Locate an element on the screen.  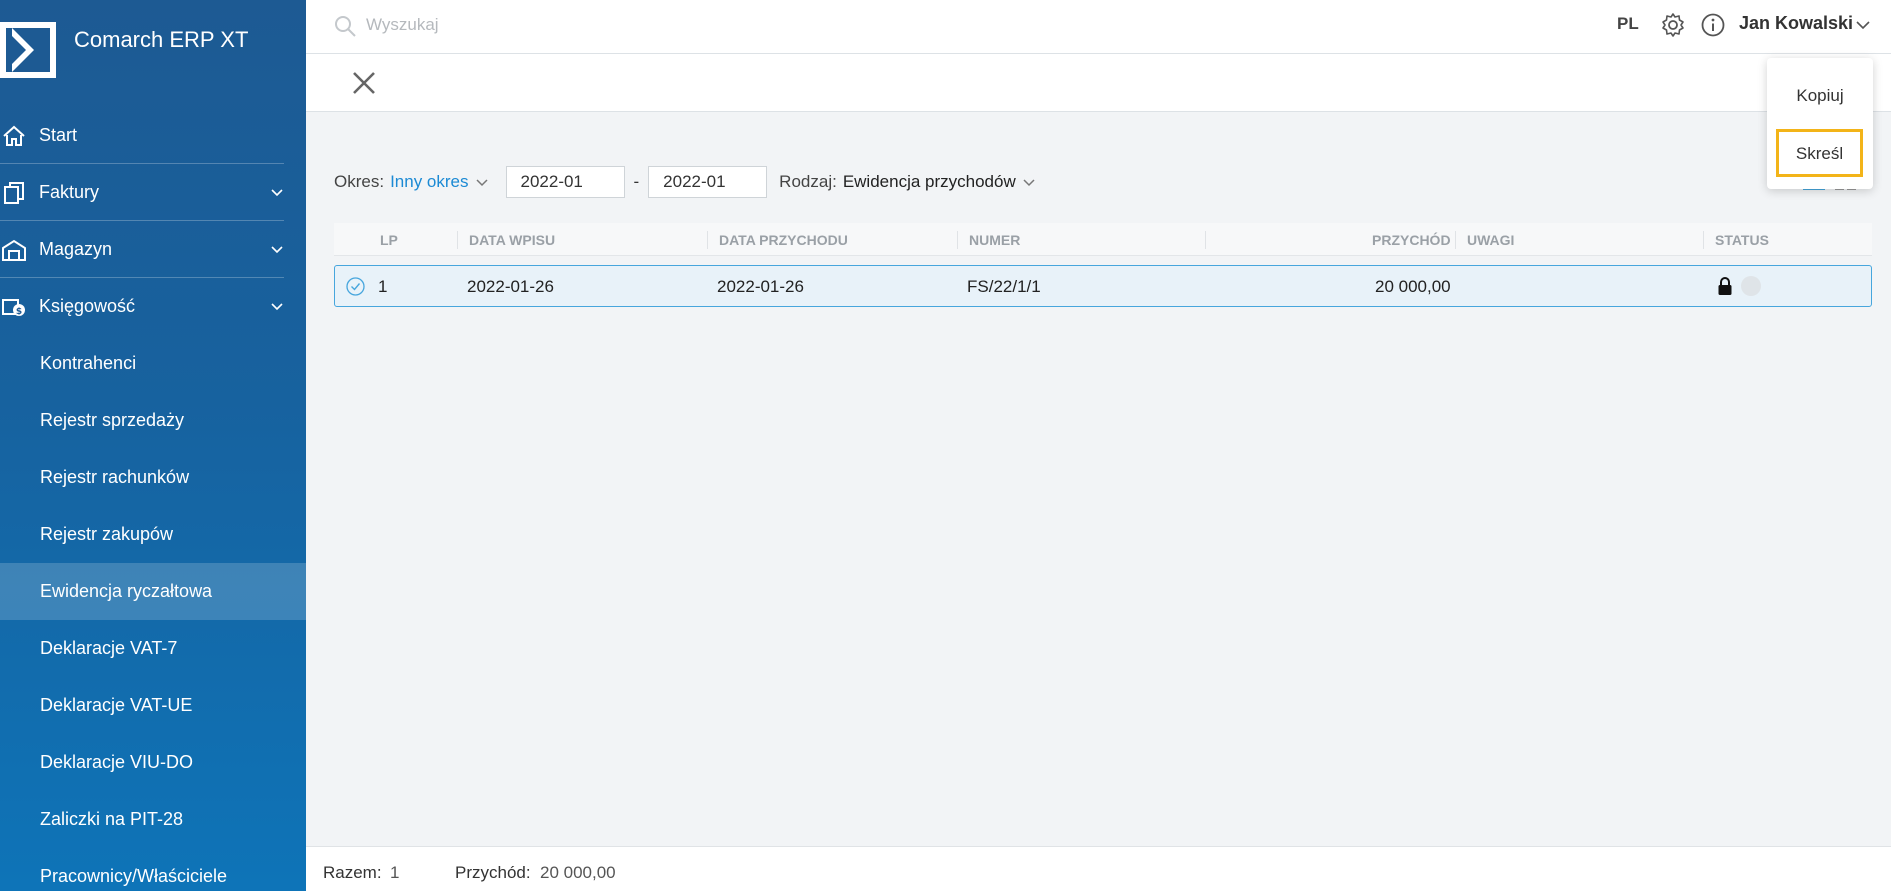
income-value: 20 000,00 is located at coordinates (578, 872).